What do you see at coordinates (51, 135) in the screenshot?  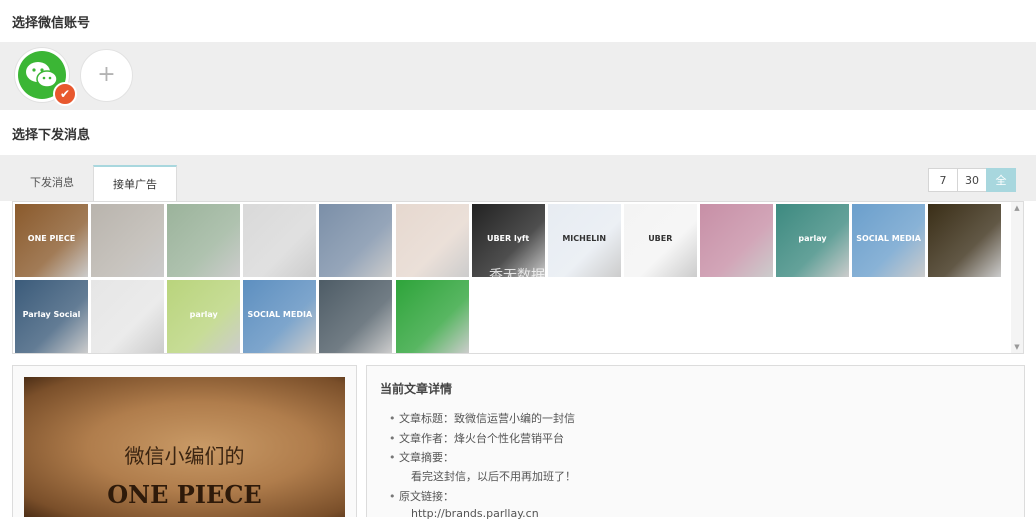 I see `message-section-title: 选择下发消息` at bounding box center [51, 135].